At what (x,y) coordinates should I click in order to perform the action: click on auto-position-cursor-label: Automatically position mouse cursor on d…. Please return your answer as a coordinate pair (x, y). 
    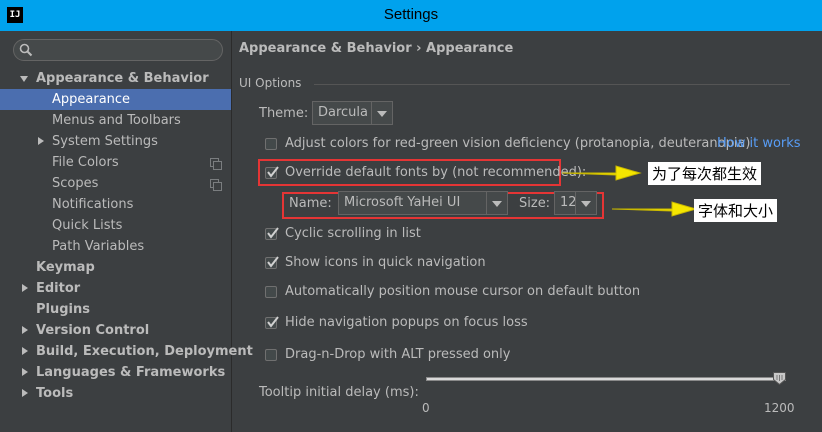
    Looking at the image, I should click on (463, 291).